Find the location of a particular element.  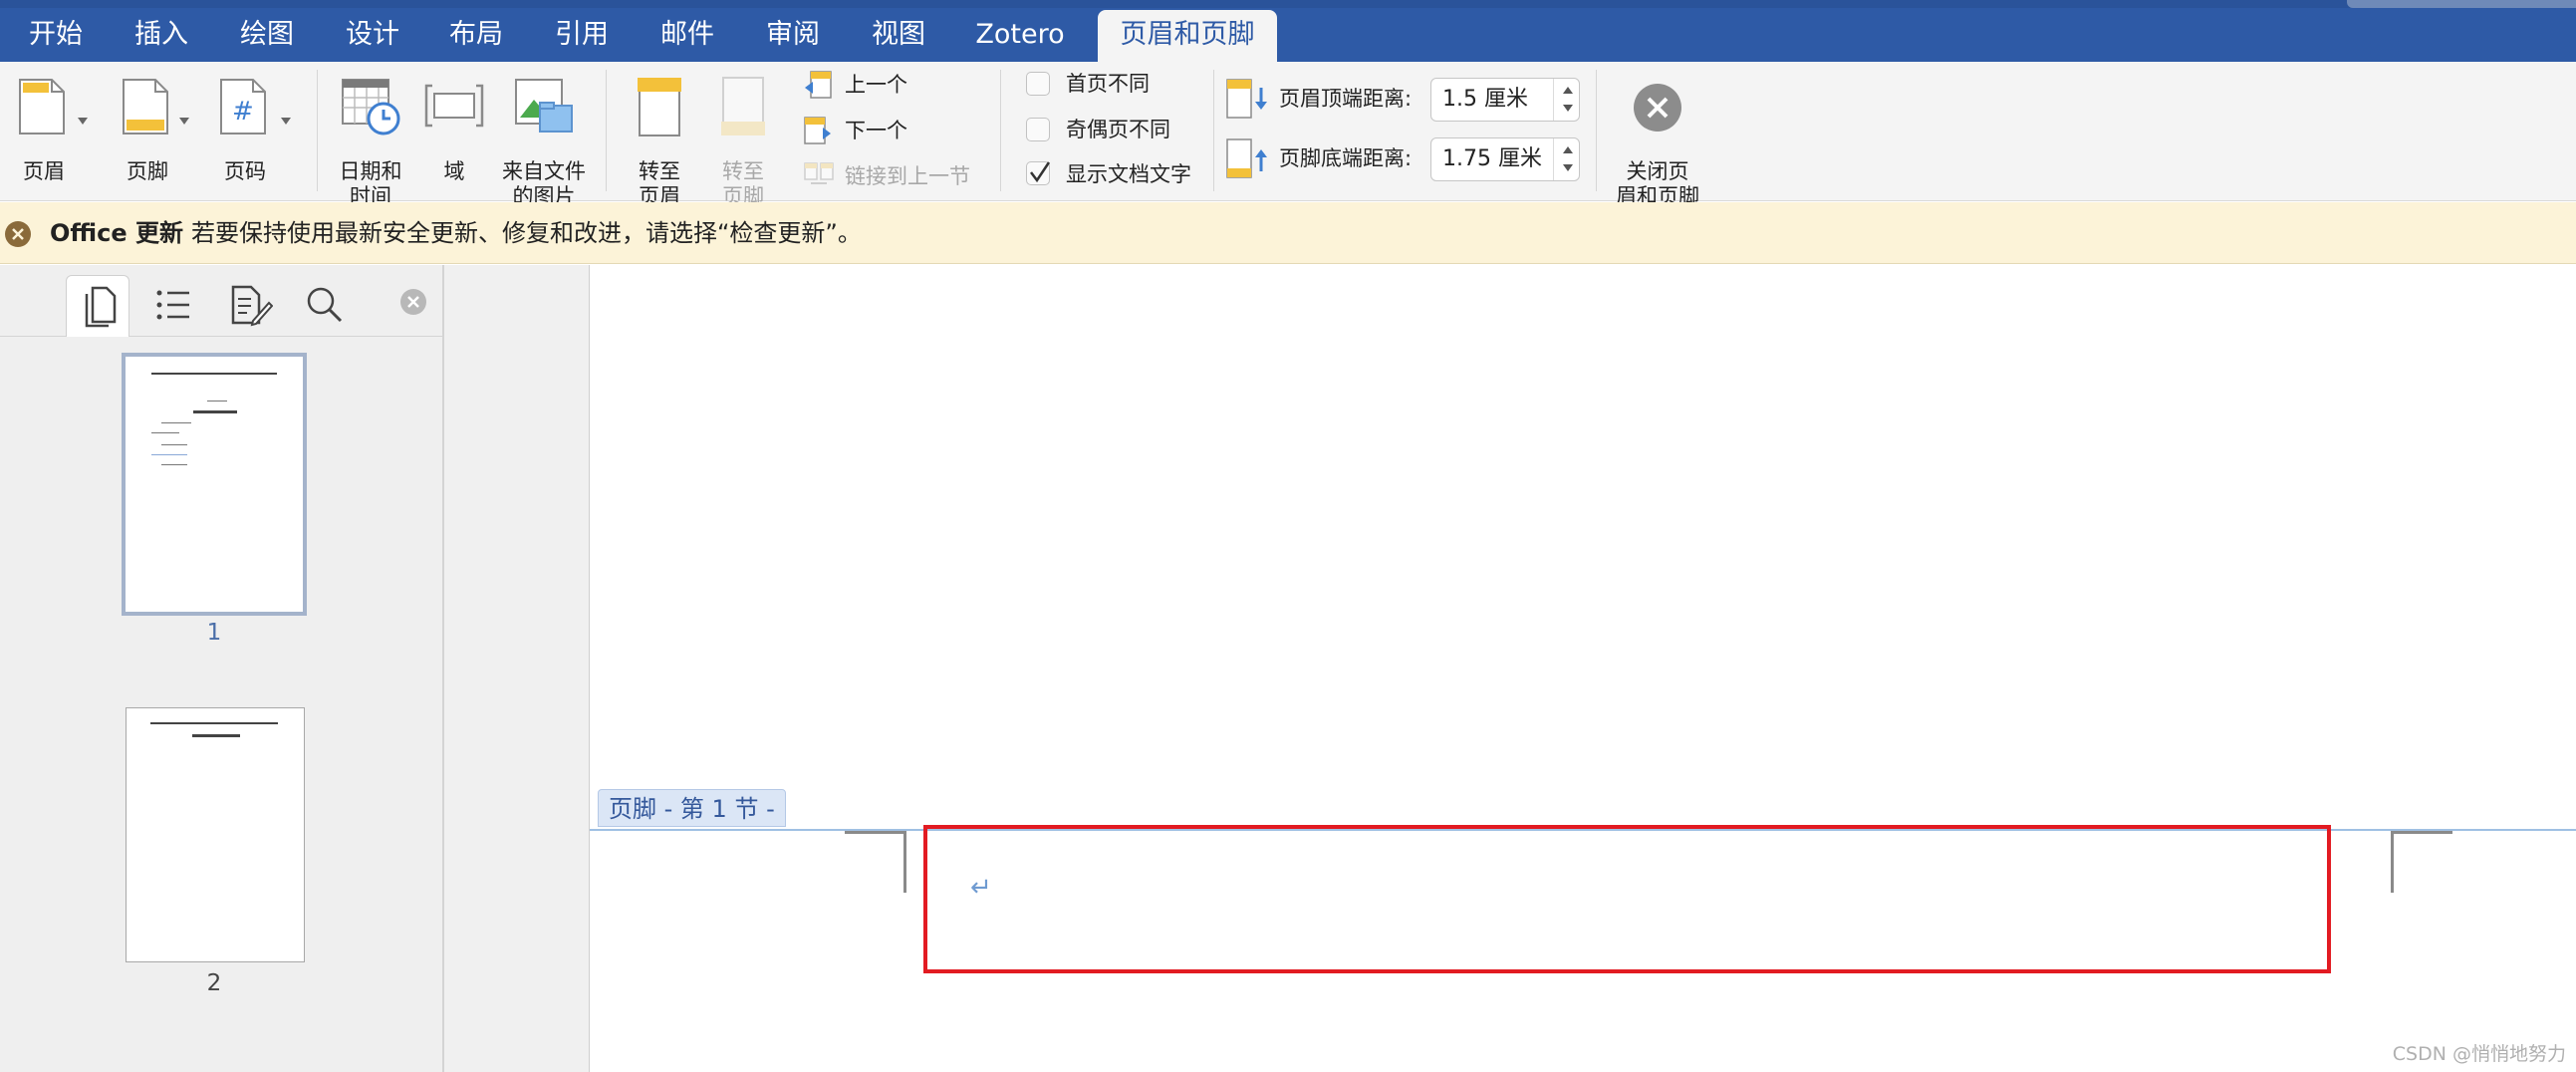

tab-header-footer: 页眉和页脚 is located at coordinates (1187, 36).